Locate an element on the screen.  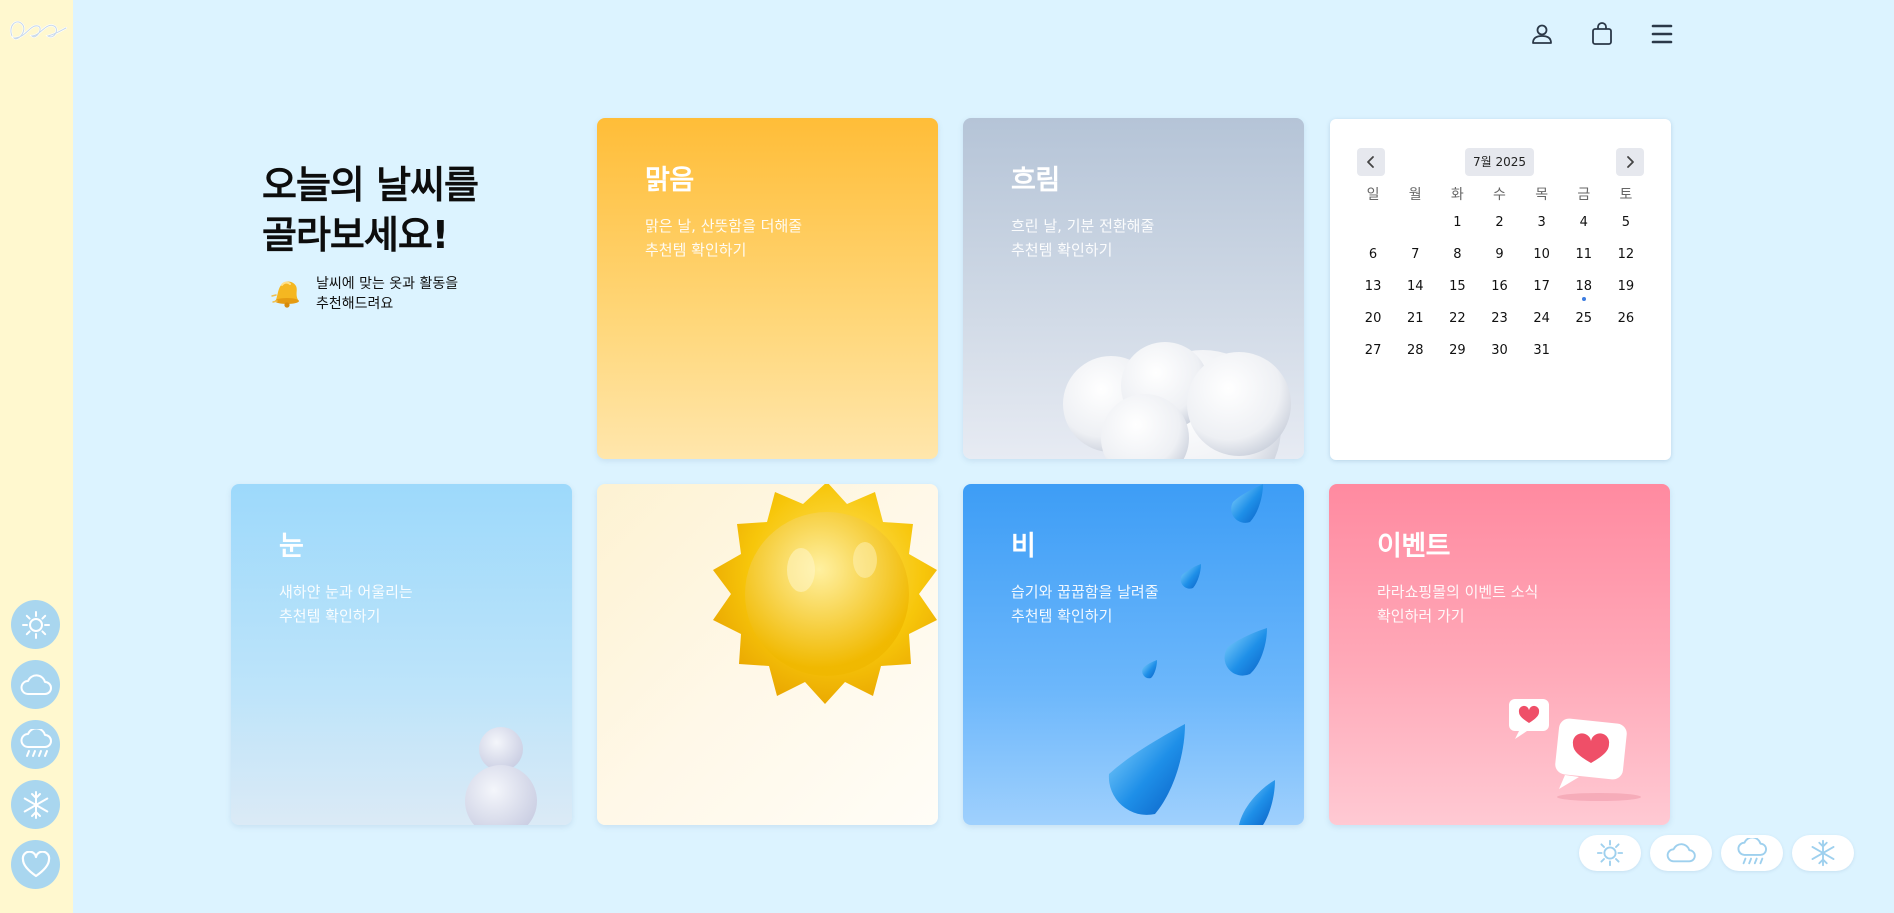
rain-icon is located at coordinates (1752, 851).